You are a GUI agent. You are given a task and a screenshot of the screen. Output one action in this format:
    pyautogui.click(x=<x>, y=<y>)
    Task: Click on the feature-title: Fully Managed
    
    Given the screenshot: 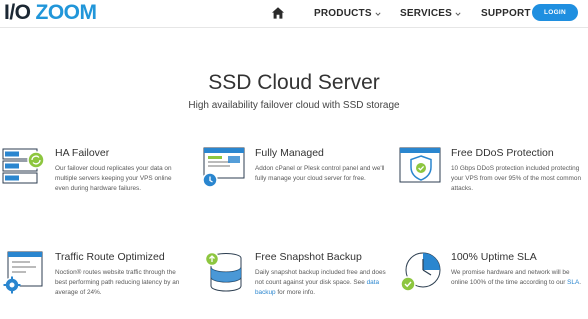 What is the action you would take?
    pyautogui.click(x=289, y=153)
    